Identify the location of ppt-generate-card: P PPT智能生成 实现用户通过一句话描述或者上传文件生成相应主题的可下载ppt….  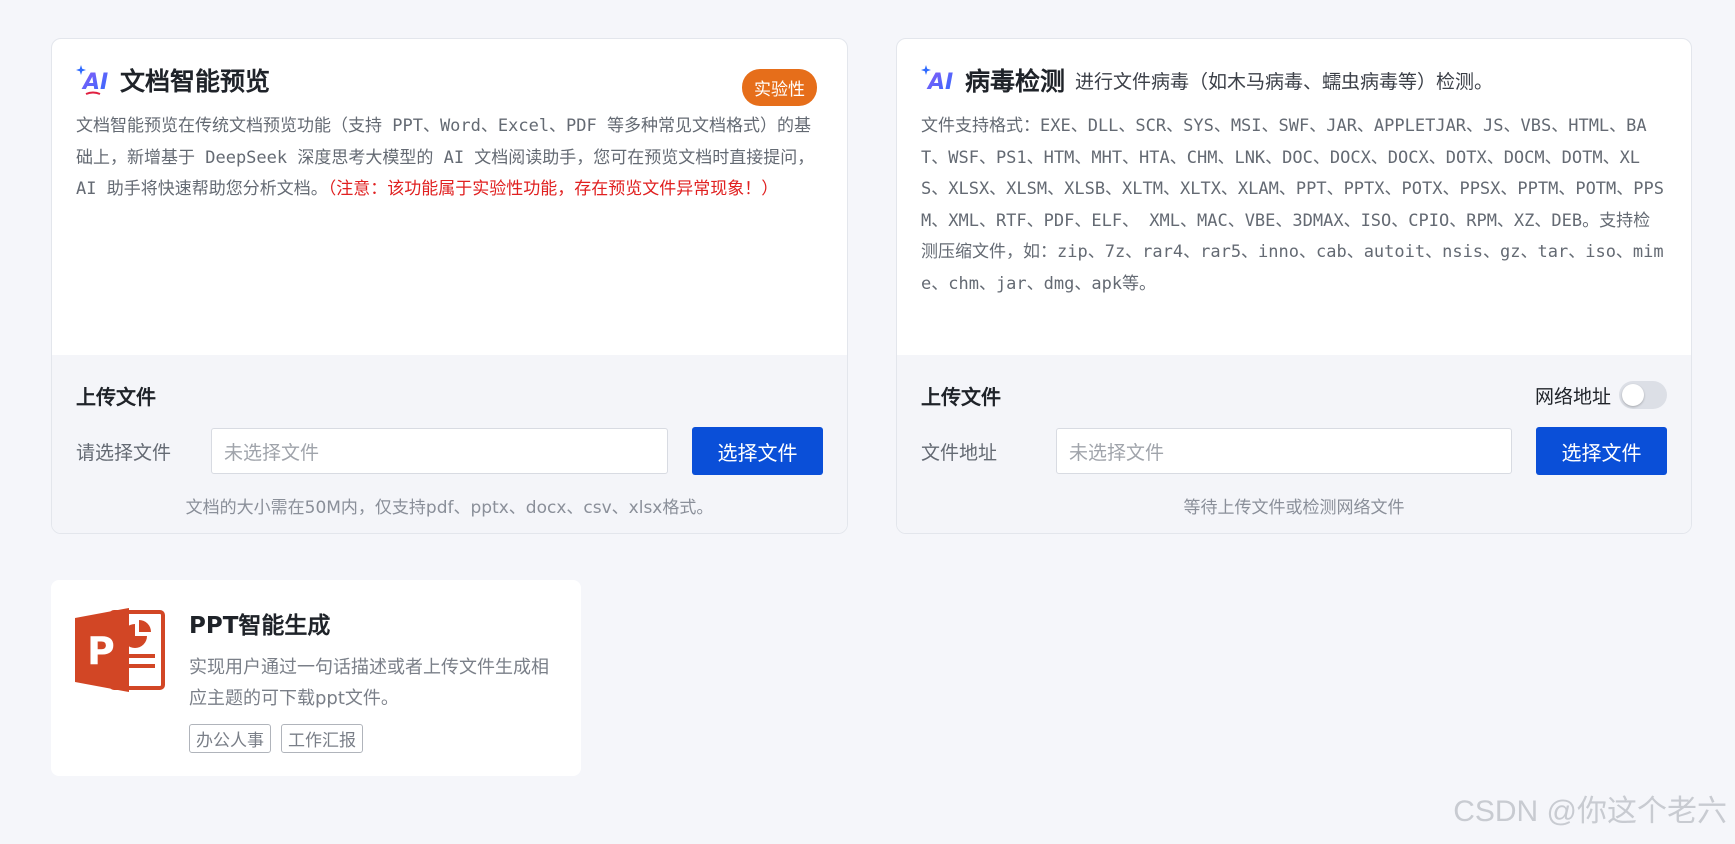
(316, 678).